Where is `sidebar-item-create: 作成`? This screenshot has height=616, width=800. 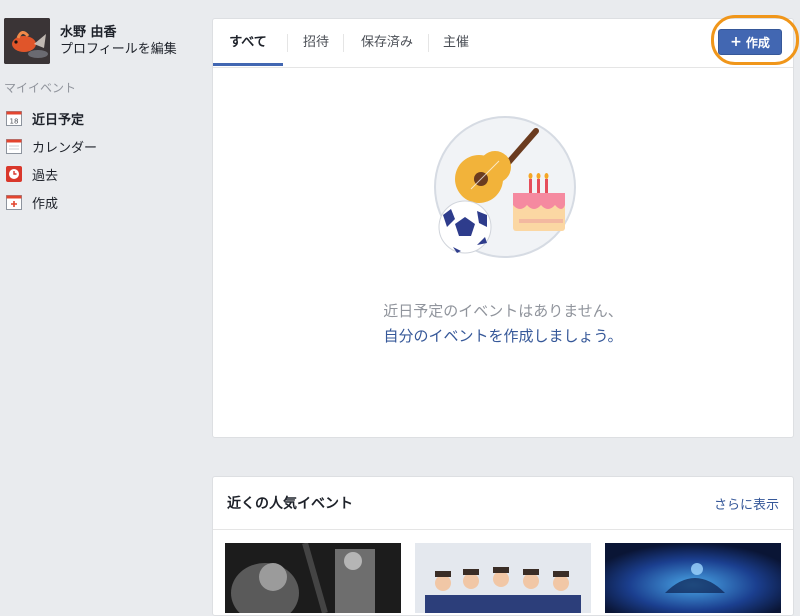 sidebar-item-create: 作成 is located at coordinates (101, 202).